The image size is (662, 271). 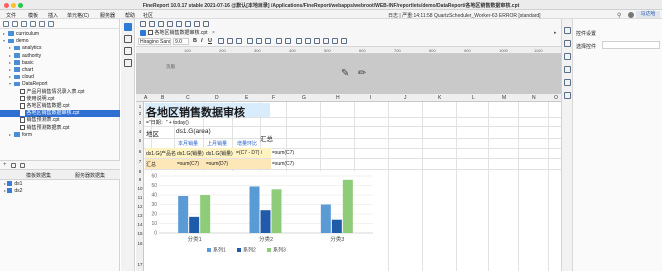 What do you see at coordinates (179, 24) in the screenshot?
I see `copy-icon` at bounding box center [179, 24].